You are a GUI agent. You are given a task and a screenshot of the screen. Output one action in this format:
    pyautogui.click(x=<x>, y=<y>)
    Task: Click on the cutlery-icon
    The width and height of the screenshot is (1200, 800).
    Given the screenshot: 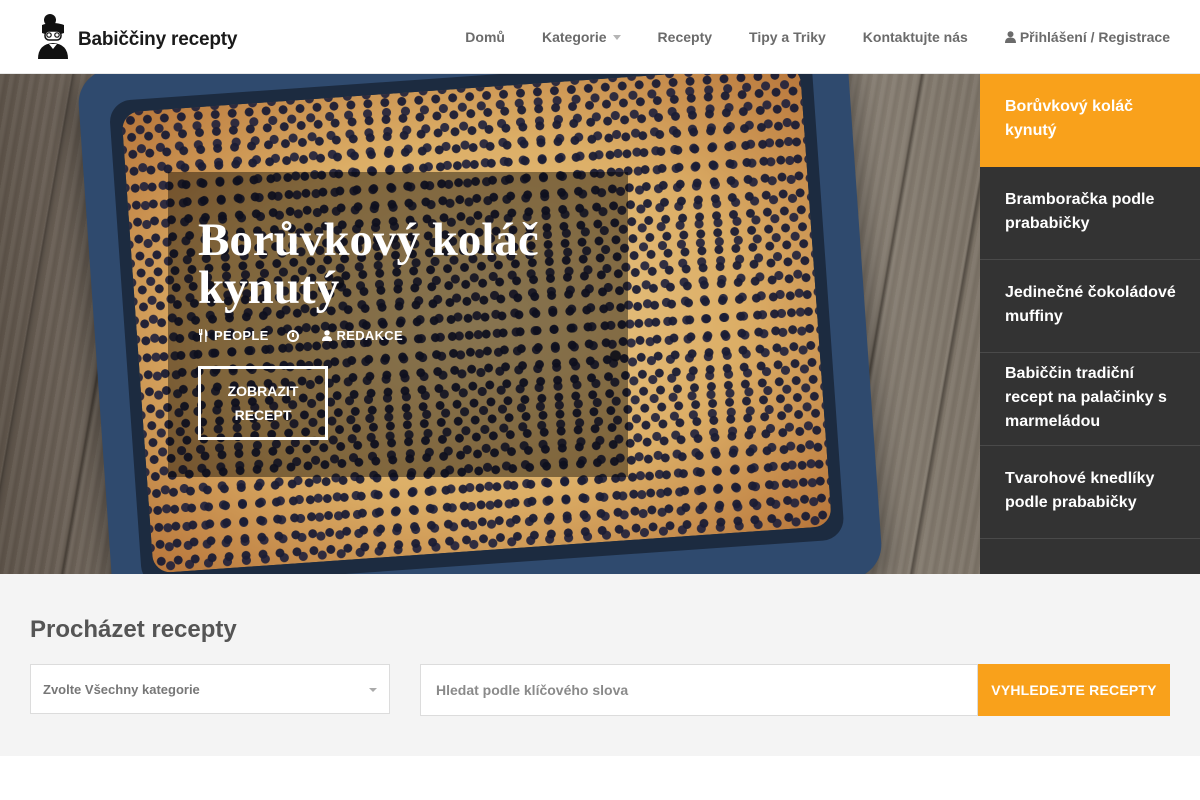 What is the action you would take?
    pyautogui.click(x=203, y=335)
    